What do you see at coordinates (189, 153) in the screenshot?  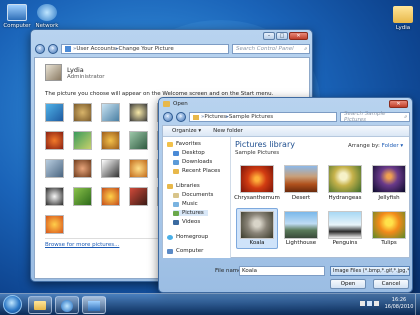 I see `nav-desktop: Desktop` at bounding box center [189, 153].